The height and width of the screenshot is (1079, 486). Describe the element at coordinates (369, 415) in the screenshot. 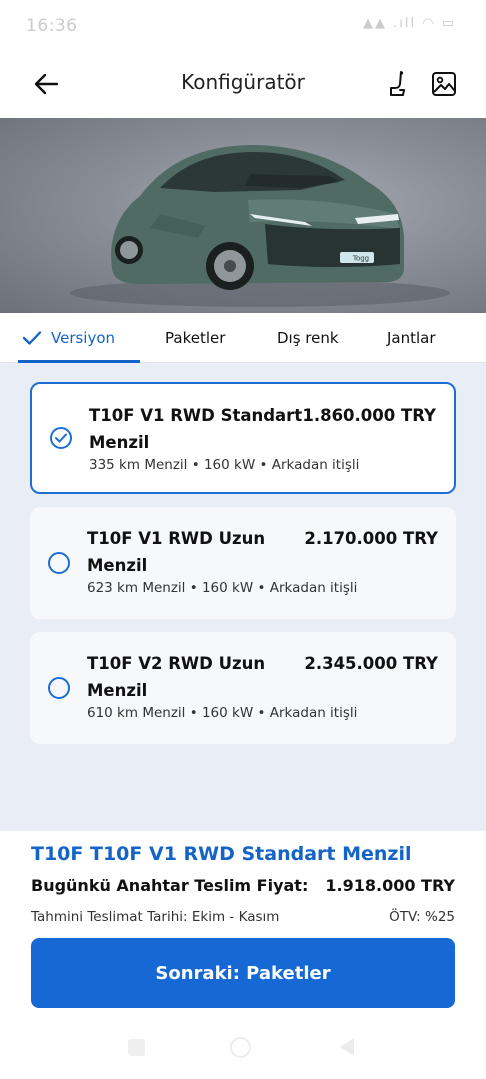

I see `version-price: 1.860.000 TRY` at that location.